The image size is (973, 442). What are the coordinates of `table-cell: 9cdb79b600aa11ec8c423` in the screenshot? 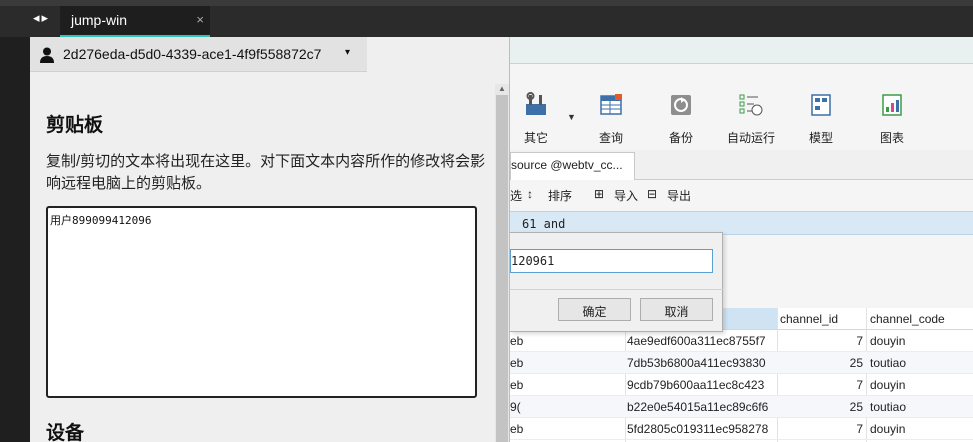 It's located at (696, 385).